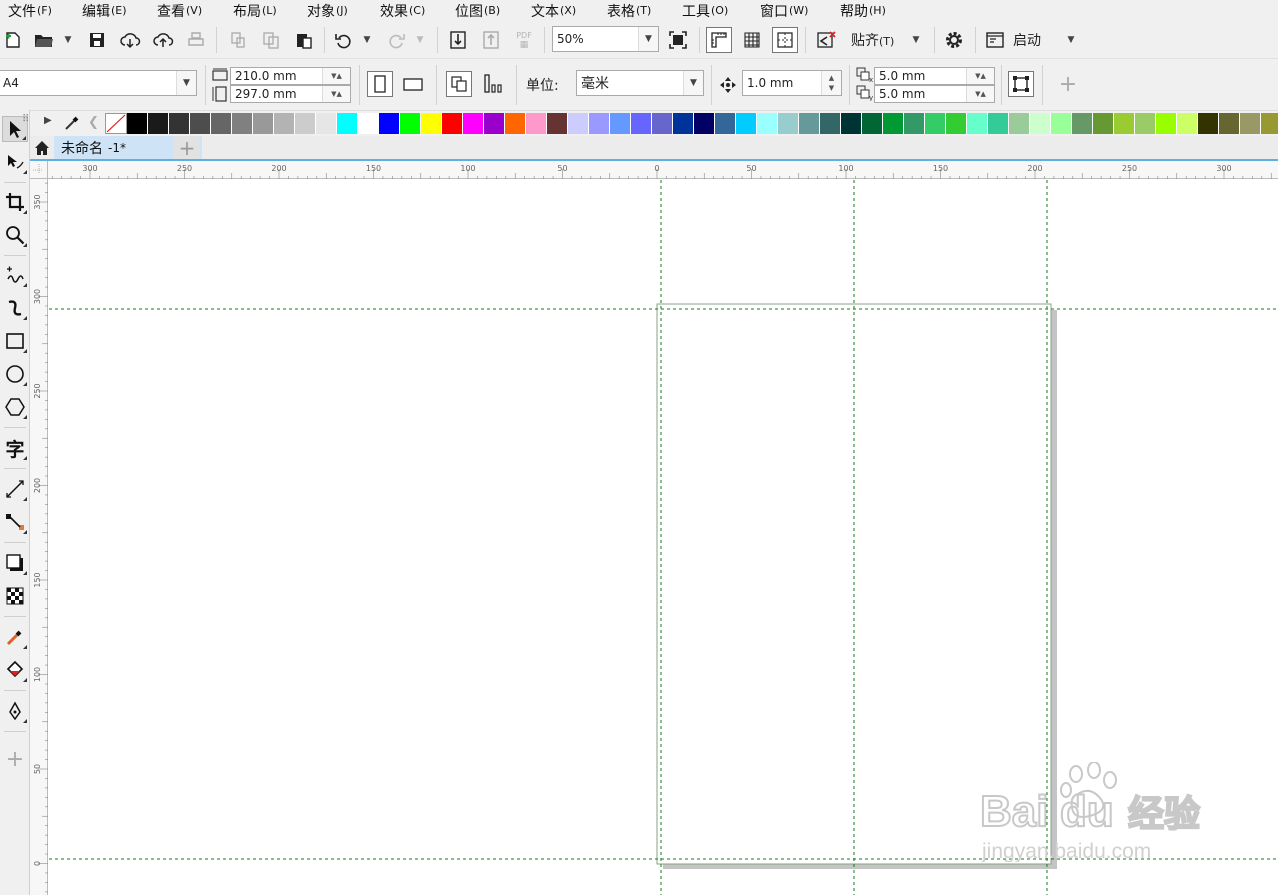  Describe the element at coordinates (68, 40) in the screenshot. I see `open-dropdown-icon: ▼` at that location.